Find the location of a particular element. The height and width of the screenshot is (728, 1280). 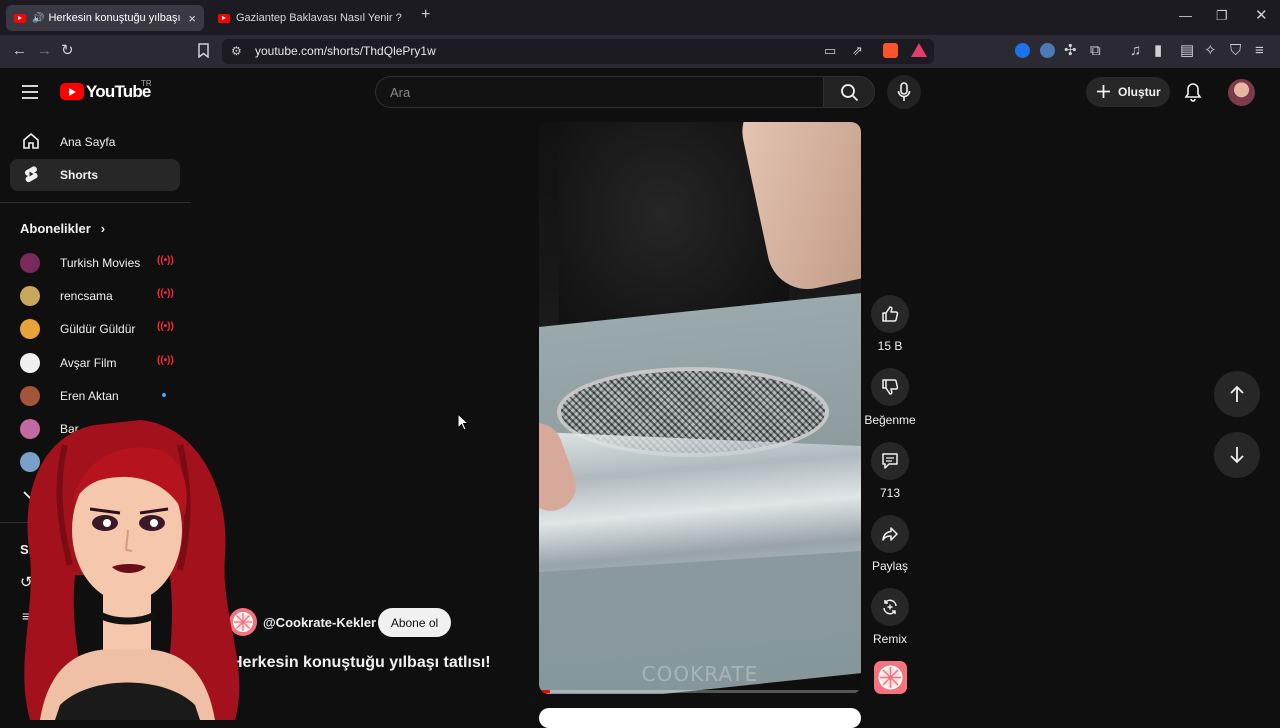

short-title: Herkesin konuştuğu yılbaşı tatlısı! is located at coordinates (361, 663).